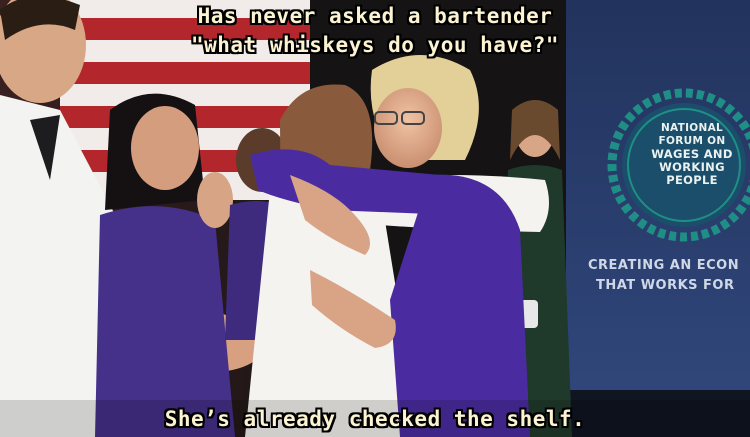 The height and width of the screenshot is (437, 750). I want to click on top-caption-line1: Has never asked a bartender, so click(375, 16).